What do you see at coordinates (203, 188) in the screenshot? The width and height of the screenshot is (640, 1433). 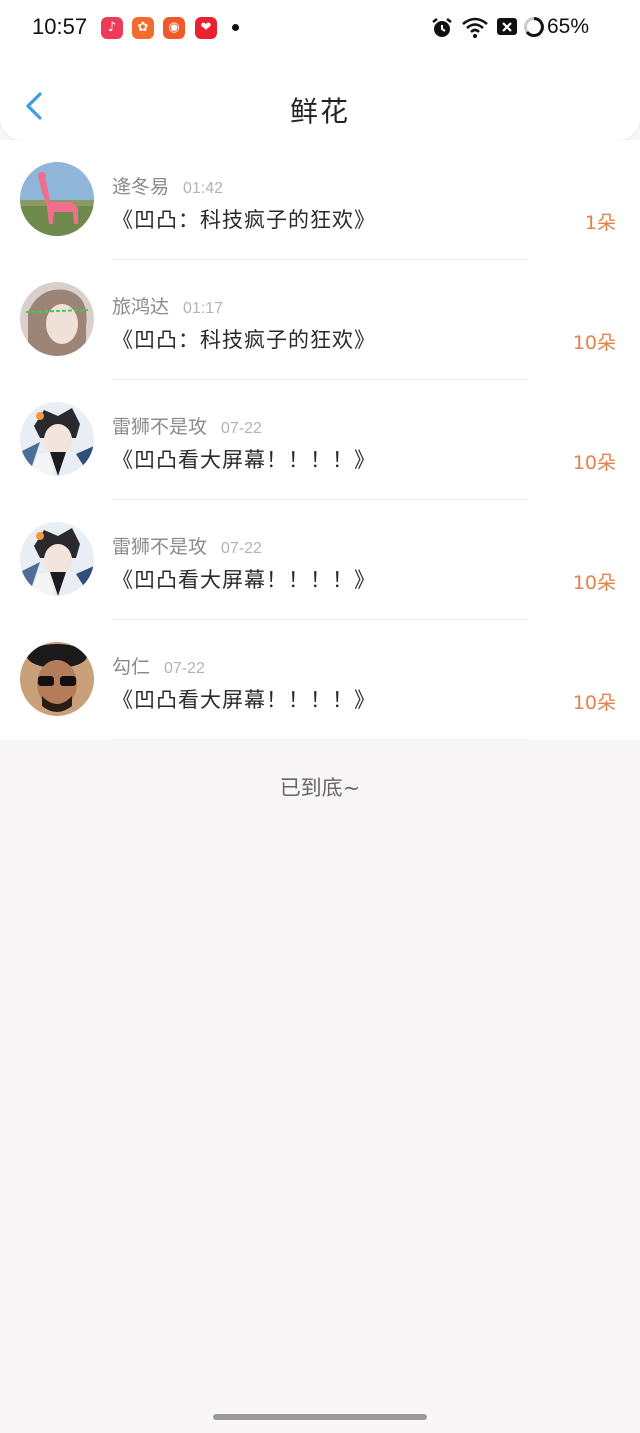 I see `sent-time: 01:42` at bounding box center [203, 188].